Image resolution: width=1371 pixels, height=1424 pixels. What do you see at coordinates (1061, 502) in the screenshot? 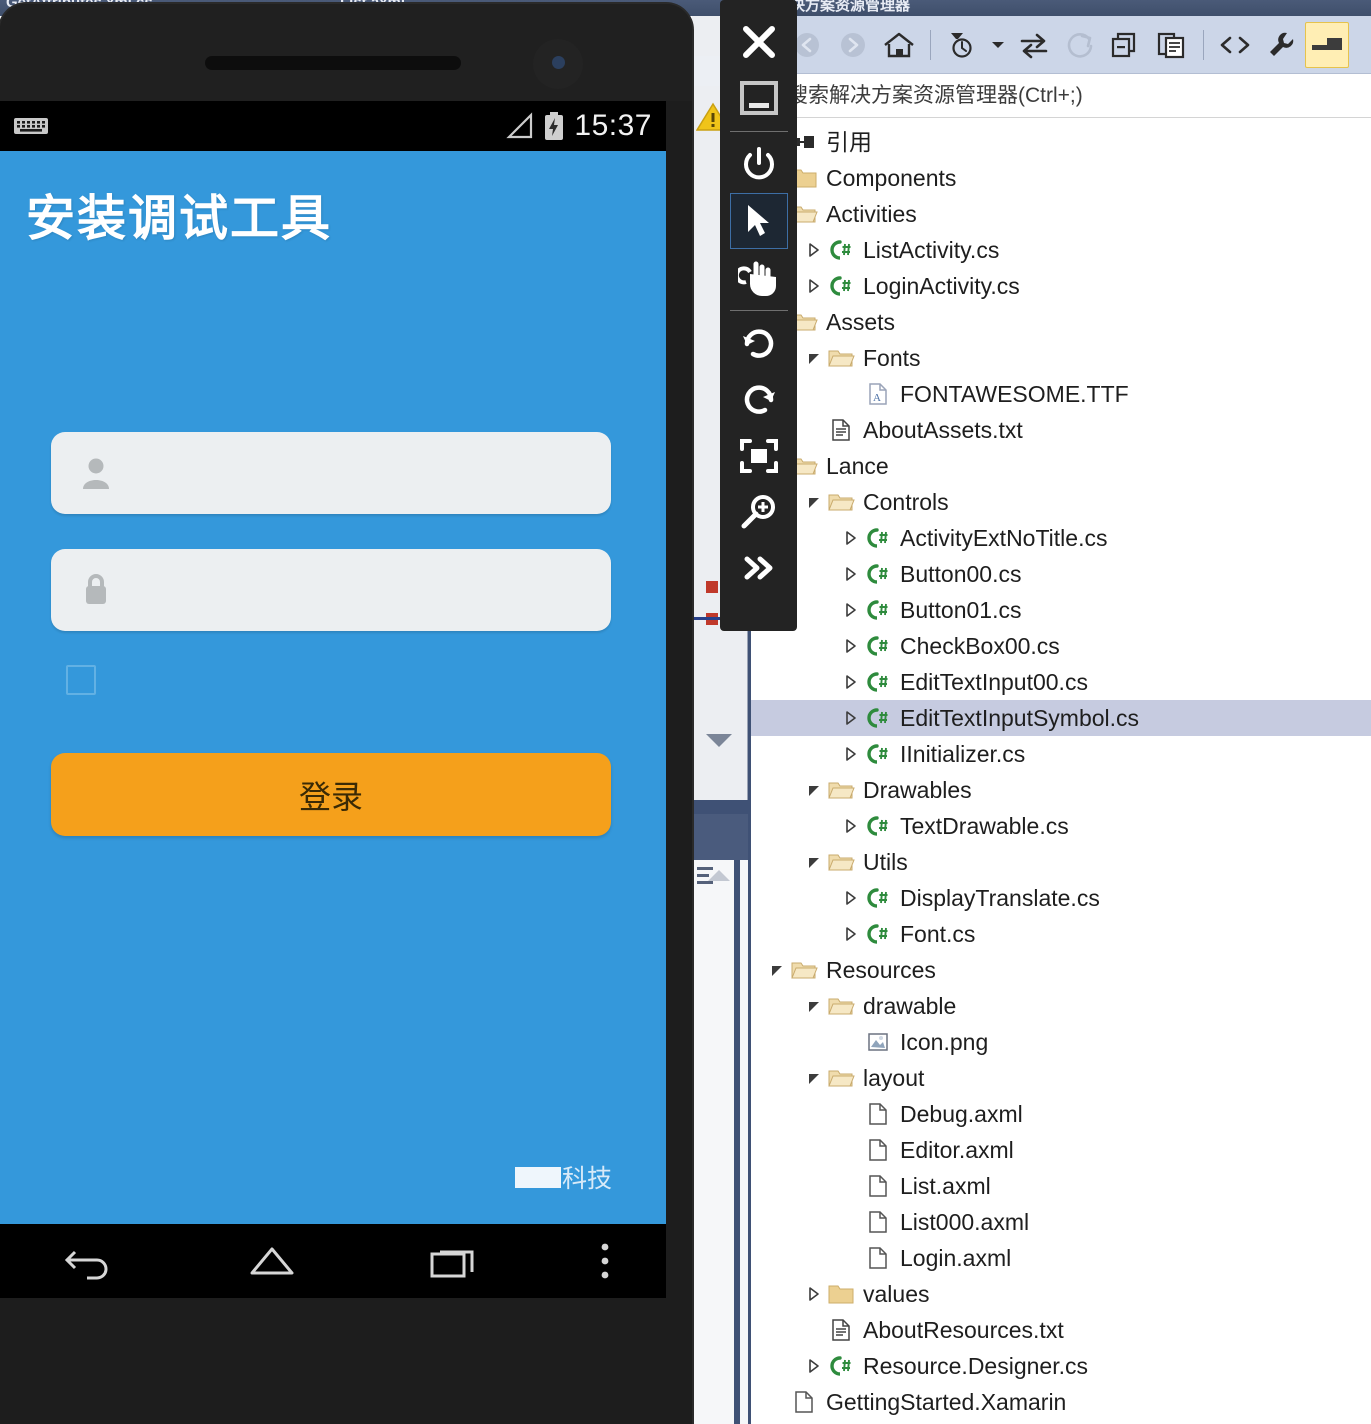
I see `tree-item: Controls` at bounding box center [1061, 502].